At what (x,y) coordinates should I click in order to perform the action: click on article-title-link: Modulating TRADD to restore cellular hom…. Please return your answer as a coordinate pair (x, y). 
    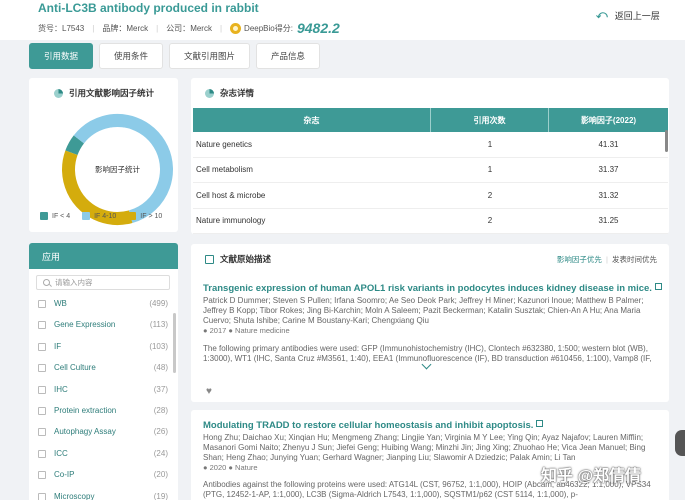
    Looking at the image, I should click on (373, 425).